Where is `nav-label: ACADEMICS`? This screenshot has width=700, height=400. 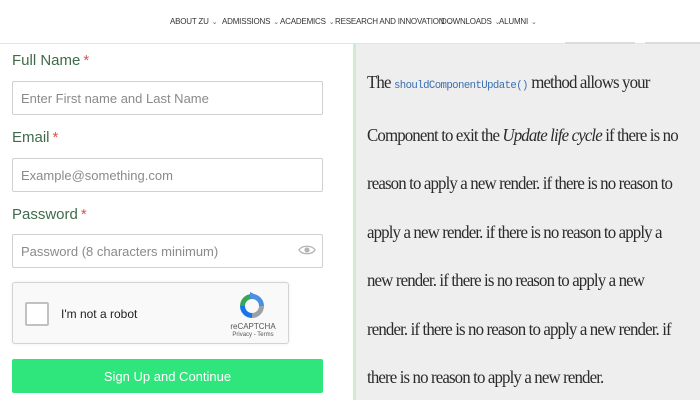 nav-label: ACADEMICS is located at coordinates (303, 21).